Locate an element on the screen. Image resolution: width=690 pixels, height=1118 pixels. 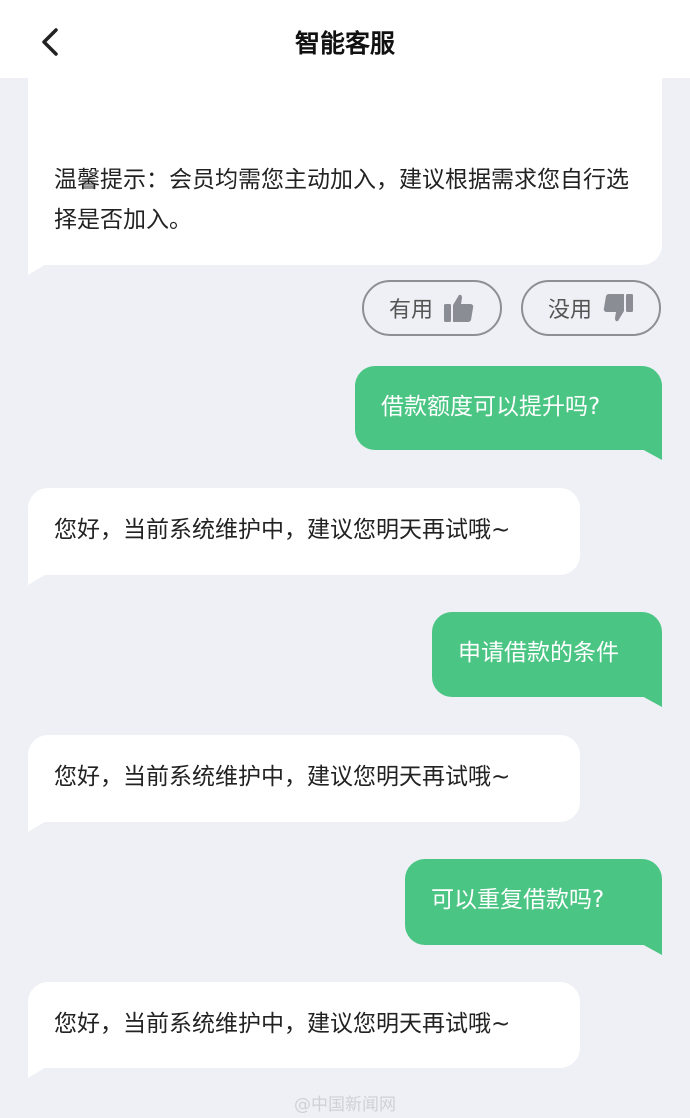
thumbs-down-icon is located at coordinates (618, 308).